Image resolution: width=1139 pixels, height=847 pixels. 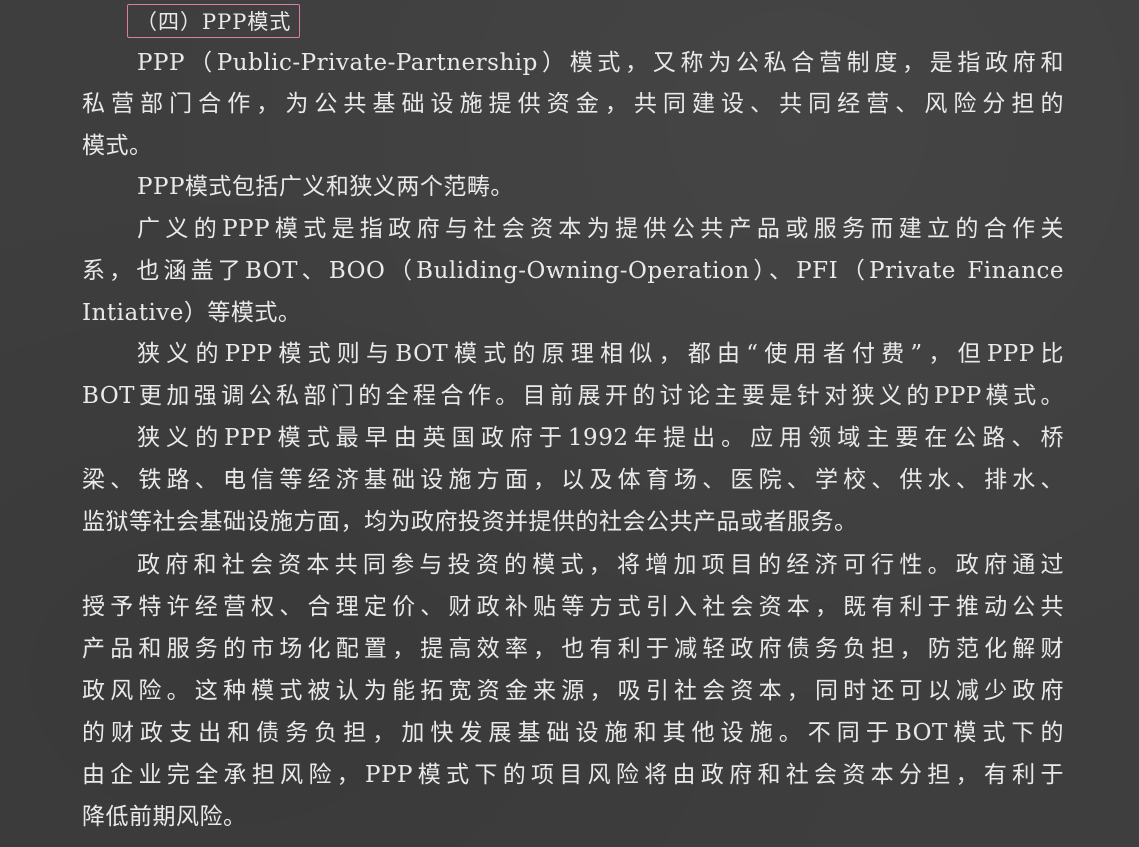 I want to click on text-line: 政府和社会资本共同参与投资的模式，将增加项目的经济可行性。政府通过, so click(x=600, y=565).